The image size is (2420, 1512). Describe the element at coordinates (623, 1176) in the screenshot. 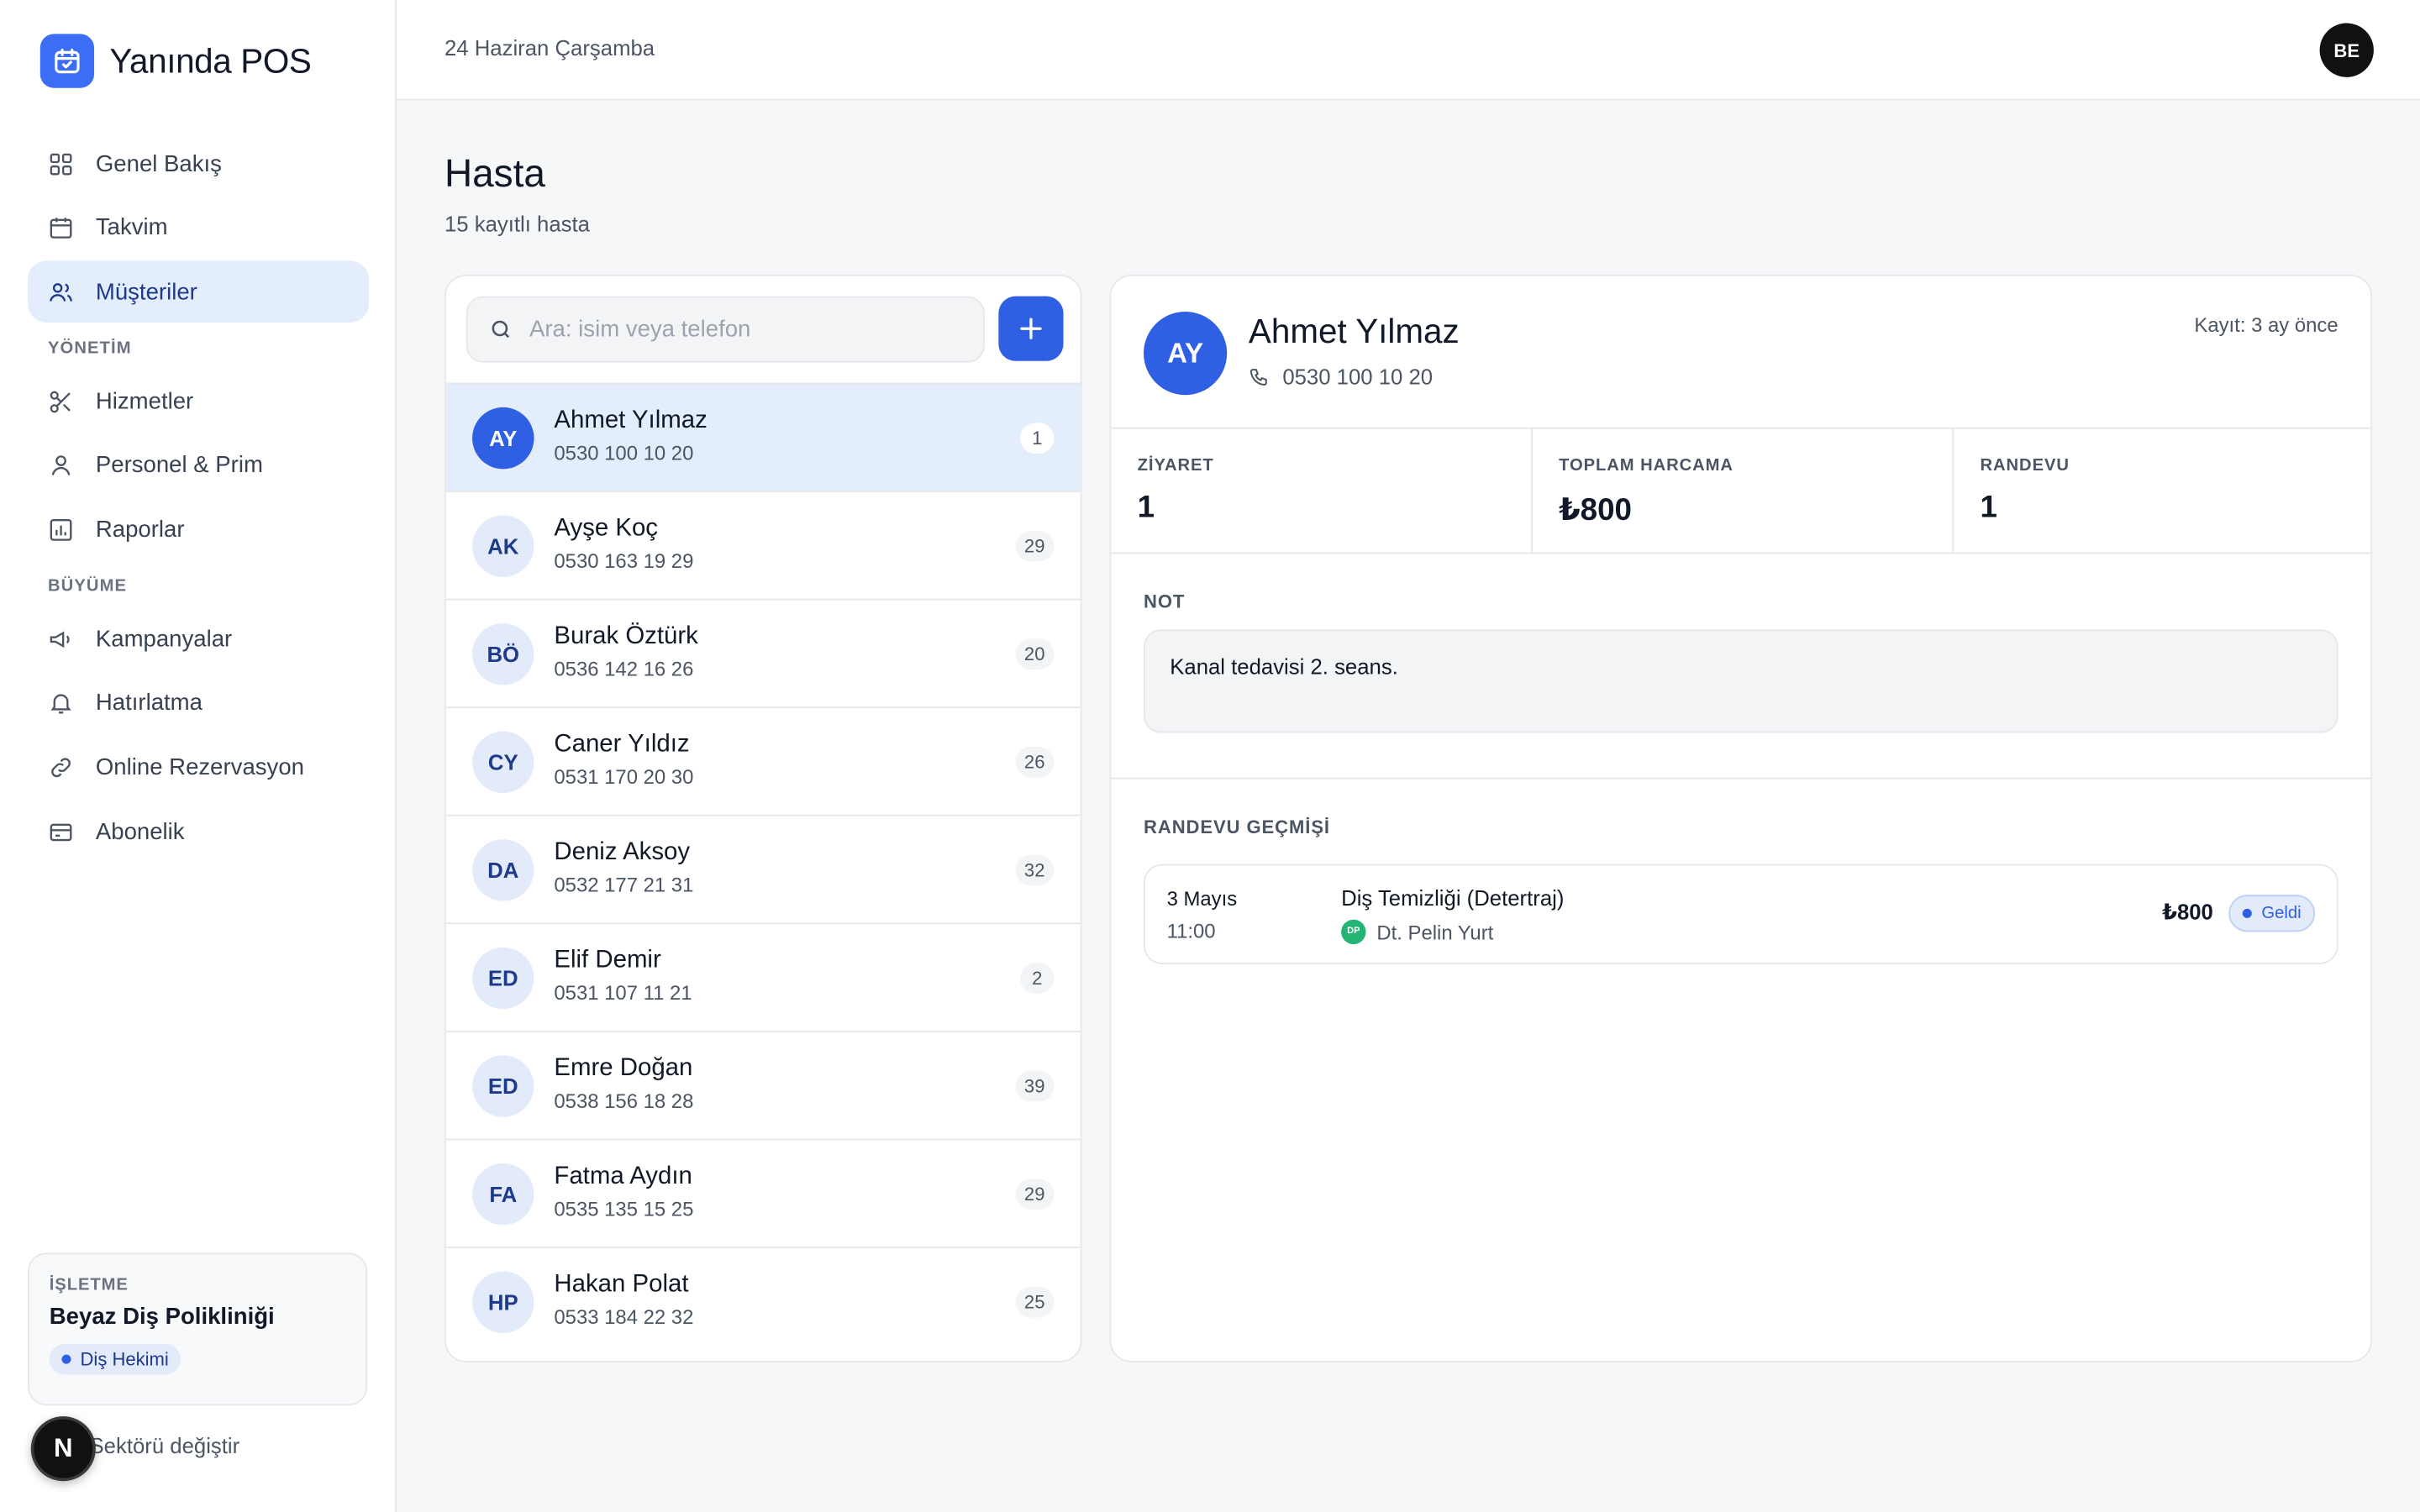

I see `patient-name: Fatma Aydın` at that location.